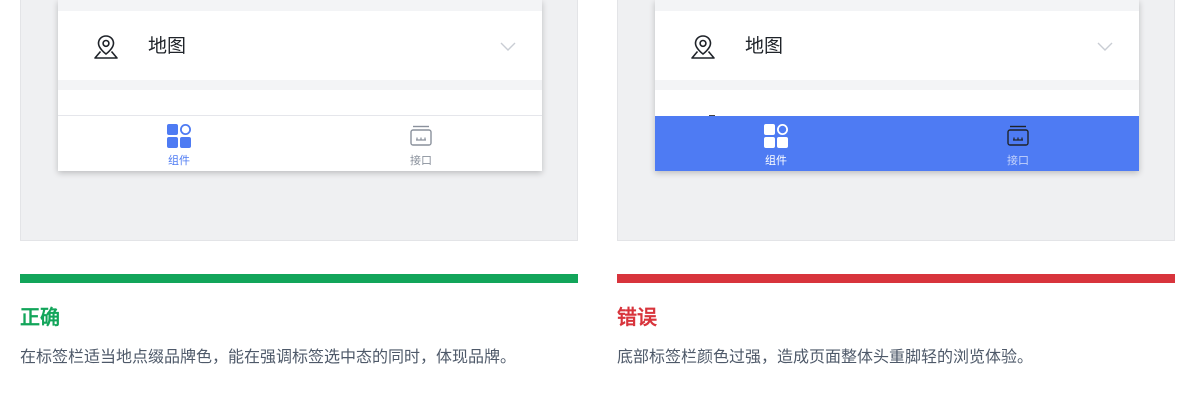 Image resolution: width=1193 pixels, height=415 pixels. Describe the element at coordinates (268, 356) in the screenshot. I see `verdict-description: 在标签栏适当地点缀品牌色，能在强调标签选中态的同时，体现品牌。` at that location.